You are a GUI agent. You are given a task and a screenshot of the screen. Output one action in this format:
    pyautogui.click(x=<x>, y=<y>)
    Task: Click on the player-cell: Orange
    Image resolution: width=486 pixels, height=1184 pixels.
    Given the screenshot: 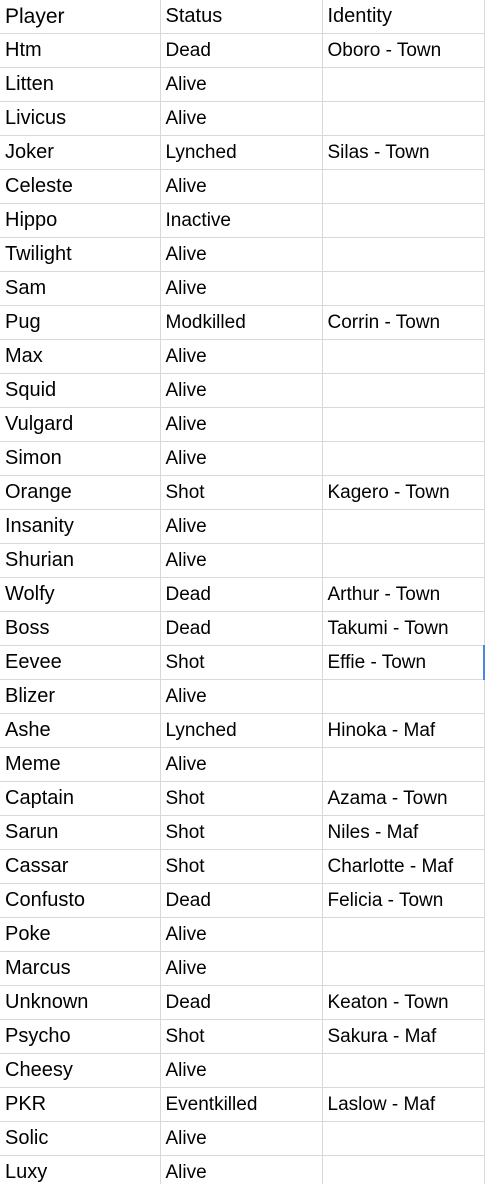 What is the action you would take?
    pyautogui.click(x=80, y=492)
    